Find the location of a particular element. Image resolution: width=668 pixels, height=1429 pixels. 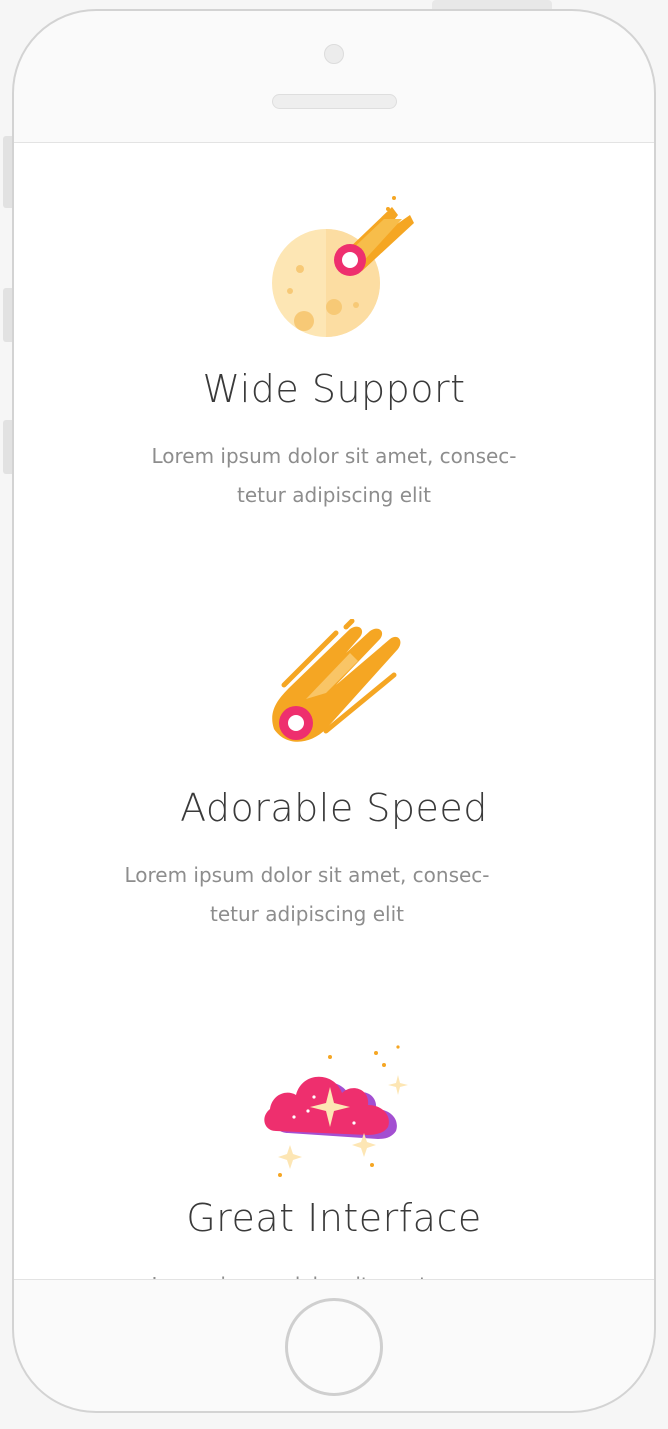

planet-comet-icon is located at coordinates (343, 266).